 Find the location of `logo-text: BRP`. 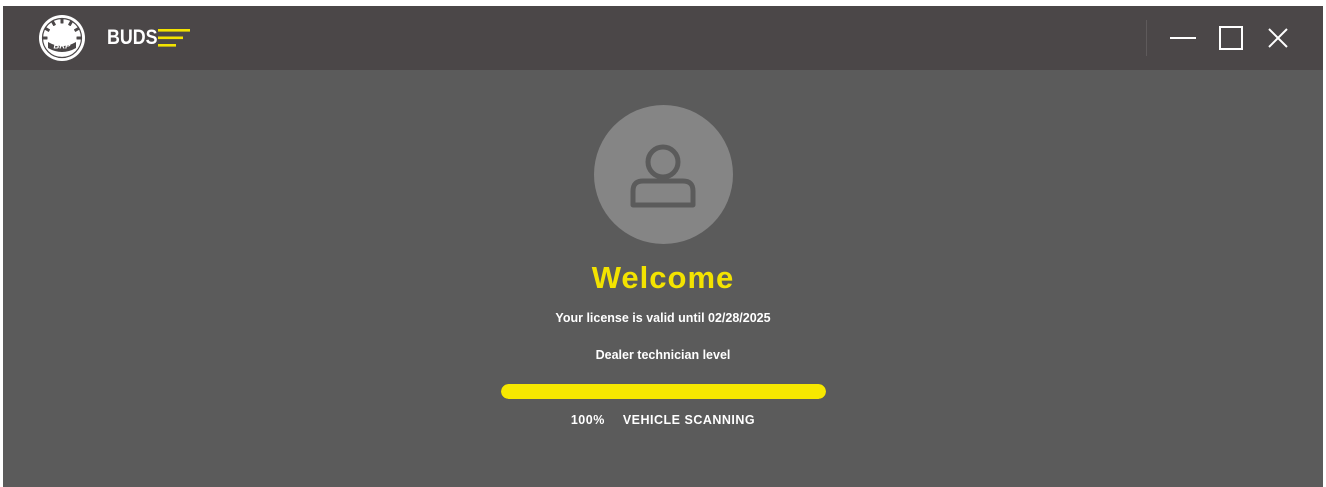

logo-text: BRP is located at coordinates (63, 46).